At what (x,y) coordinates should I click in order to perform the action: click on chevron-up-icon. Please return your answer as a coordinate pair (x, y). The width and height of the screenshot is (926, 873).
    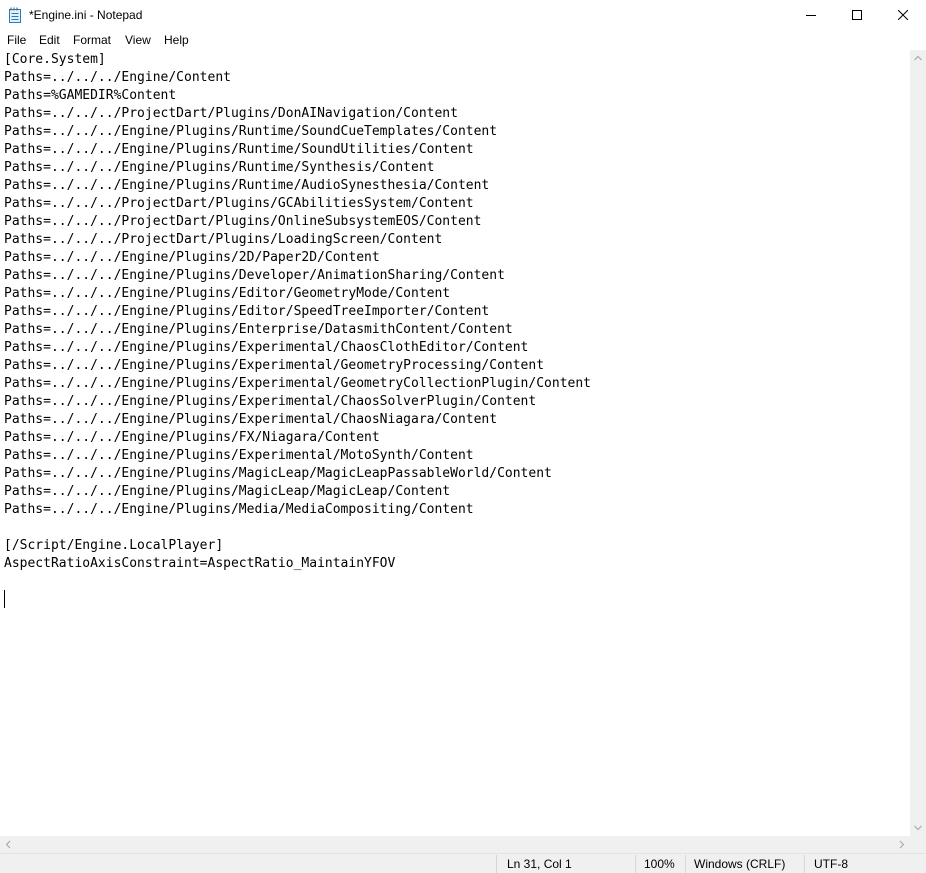
    Looking at the image, I should click on (918, 58).